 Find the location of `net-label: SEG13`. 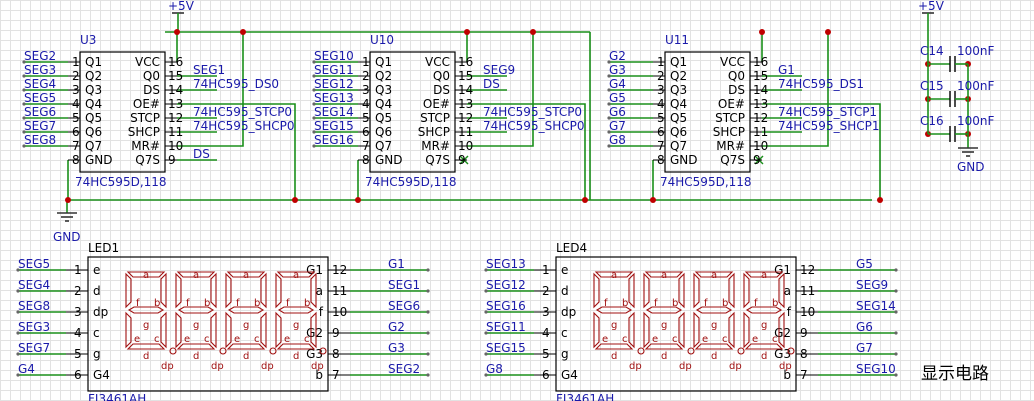

net-label: SEG13 is located at coordinates (506, 264).